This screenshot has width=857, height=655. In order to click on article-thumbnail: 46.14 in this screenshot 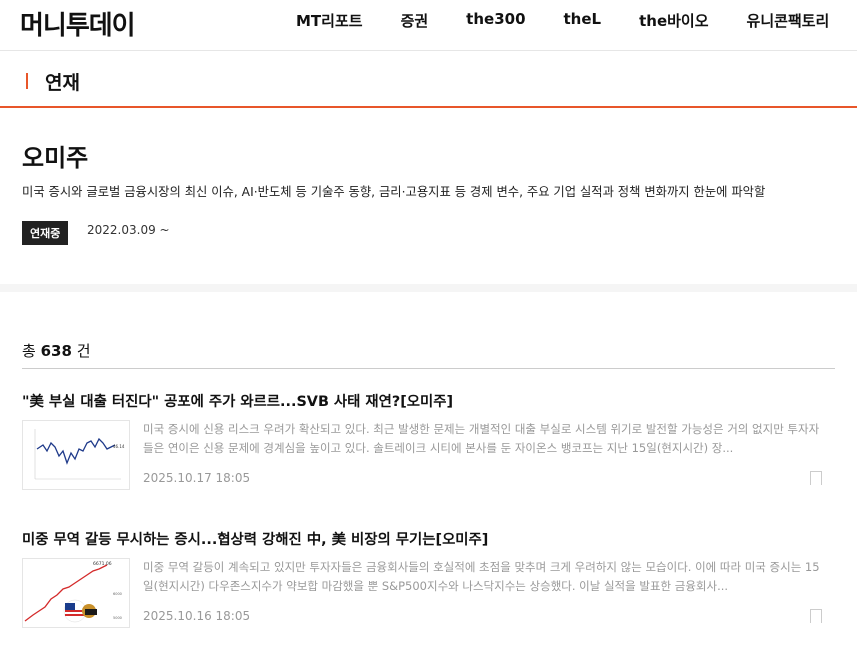, I will do `click(76, 455)`.